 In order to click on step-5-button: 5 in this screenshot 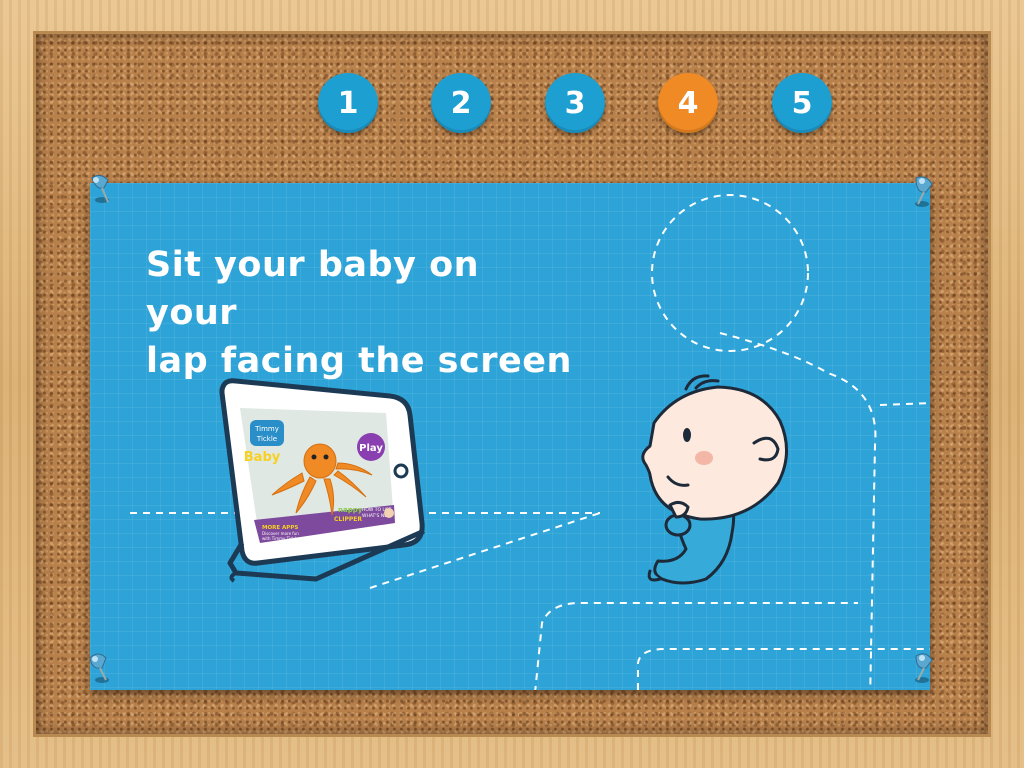, I will do `click(802, 103)`.